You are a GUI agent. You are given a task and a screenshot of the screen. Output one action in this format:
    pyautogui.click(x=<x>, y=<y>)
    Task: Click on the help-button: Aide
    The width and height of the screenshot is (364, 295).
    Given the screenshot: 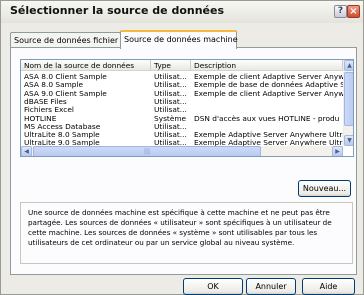 What is the action you would take?
    pyautogui.click(x=328, y=286)
    